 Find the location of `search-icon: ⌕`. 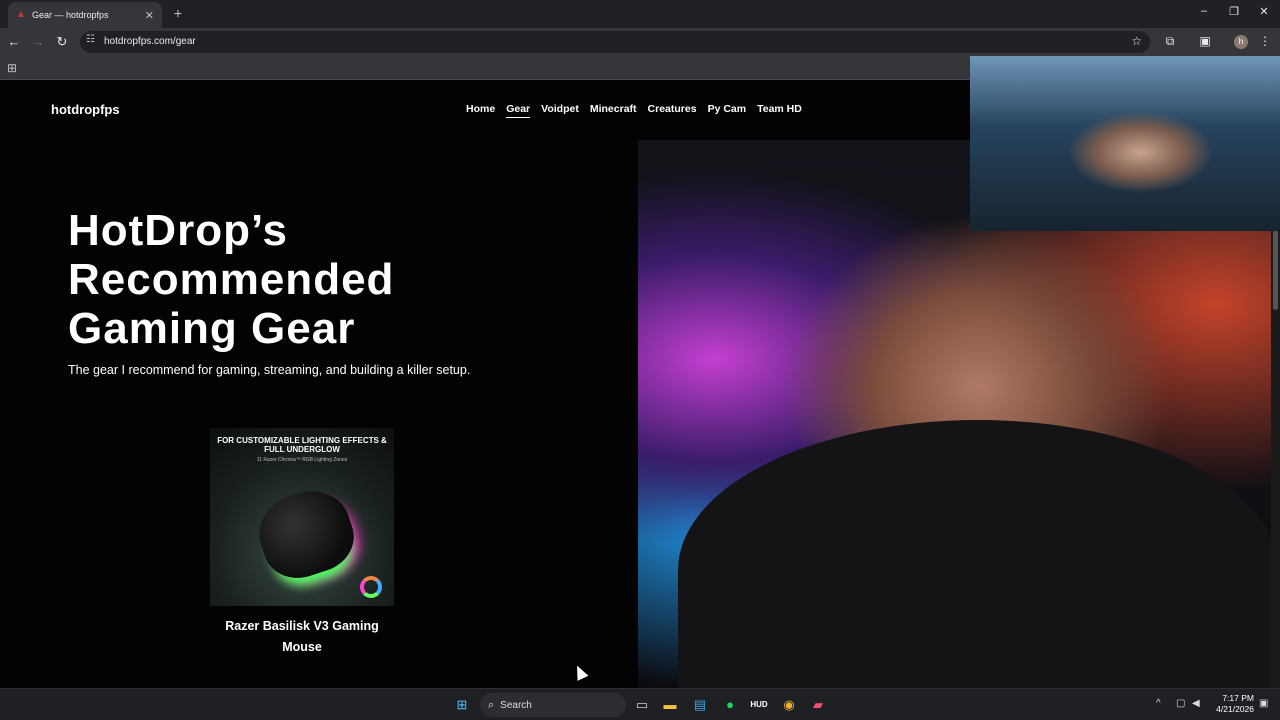

search-icon: ⌕ is located at coordinates (491, 704).